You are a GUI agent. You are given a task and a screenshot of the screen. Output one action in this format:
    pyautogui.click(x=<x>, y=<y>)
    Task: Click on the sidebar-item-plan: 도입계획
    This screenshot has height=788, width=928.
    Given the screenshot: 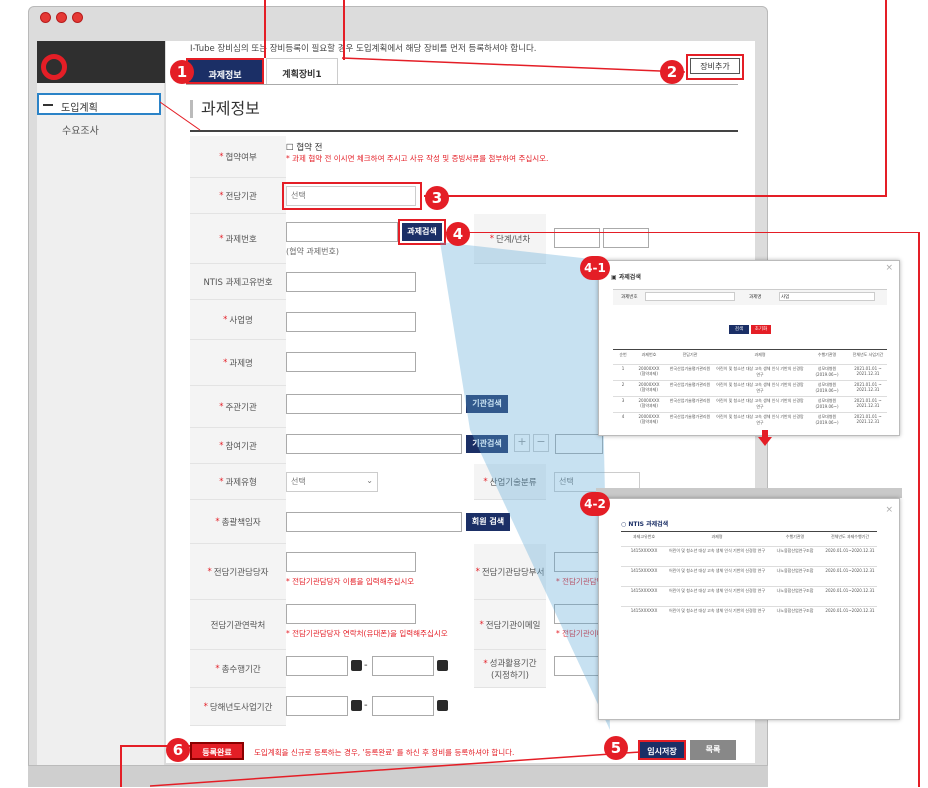 What is the action you would take?
    pyautogui.click(x=99, y=104)
    